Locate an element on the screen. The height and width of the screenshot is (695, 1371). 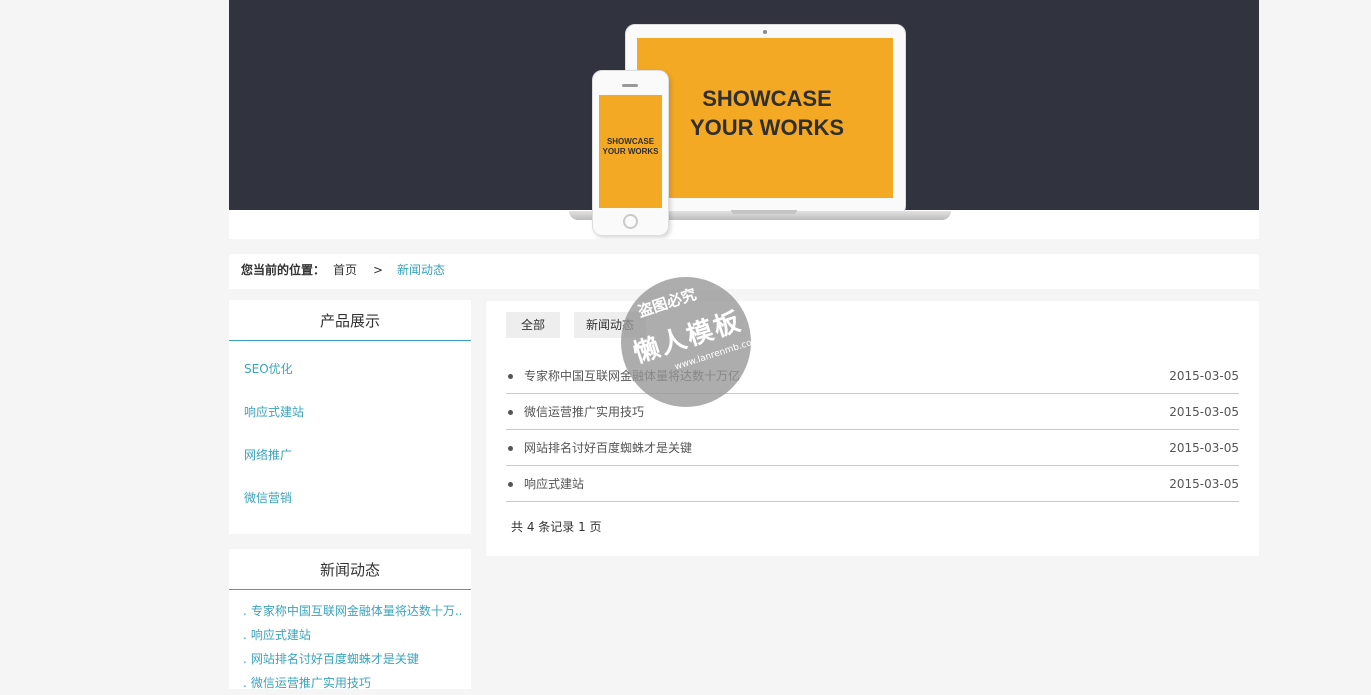
list-item: 微信营销 is located at coordinates (350, 491).